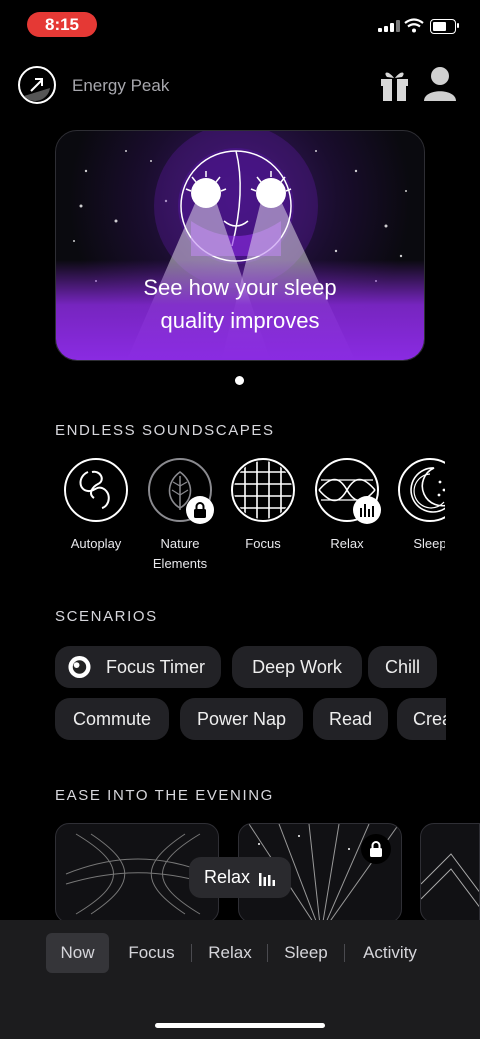  I want to click on tab-sleep: Sleep, so click(306, 953).